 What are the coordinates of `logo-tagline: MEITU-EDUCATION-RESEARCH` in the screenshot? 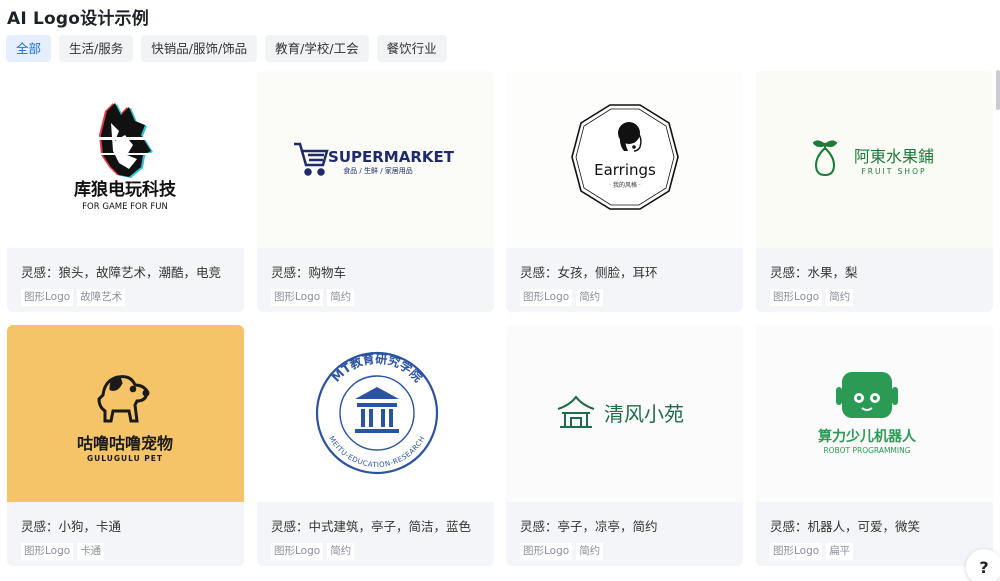 It's located at (377, 452).